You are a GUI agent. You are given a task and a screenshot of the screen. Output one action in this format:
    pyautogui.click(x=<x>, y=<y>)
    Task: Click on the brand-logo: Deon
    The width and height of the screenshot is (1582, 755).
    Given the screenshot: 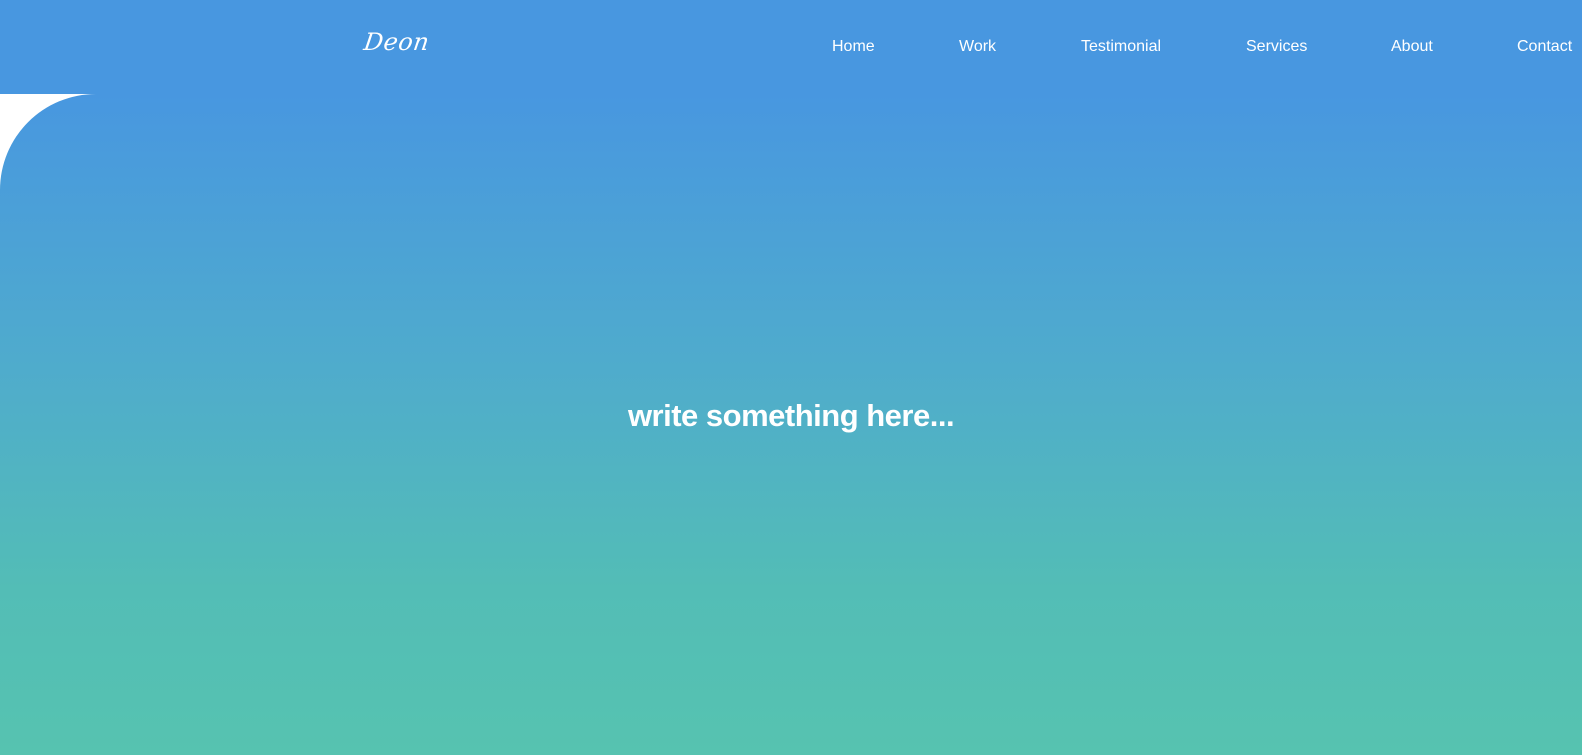 What is the action you would take?
    pyautogui.click(x=396, y=42)
    